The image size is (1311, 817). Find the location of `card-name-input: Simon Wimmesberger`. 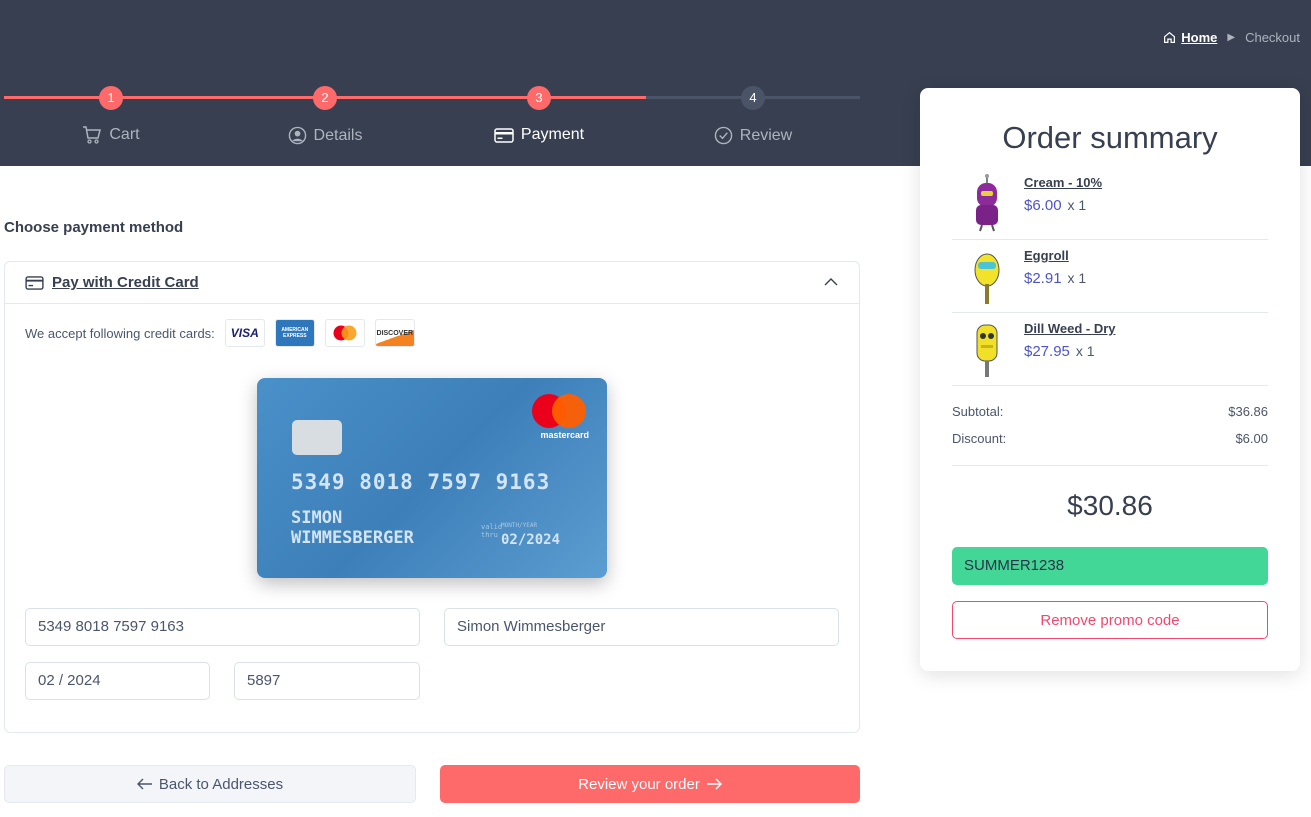

card-name-input: Simon Wimmesberger is located at coordinates (641, 627).